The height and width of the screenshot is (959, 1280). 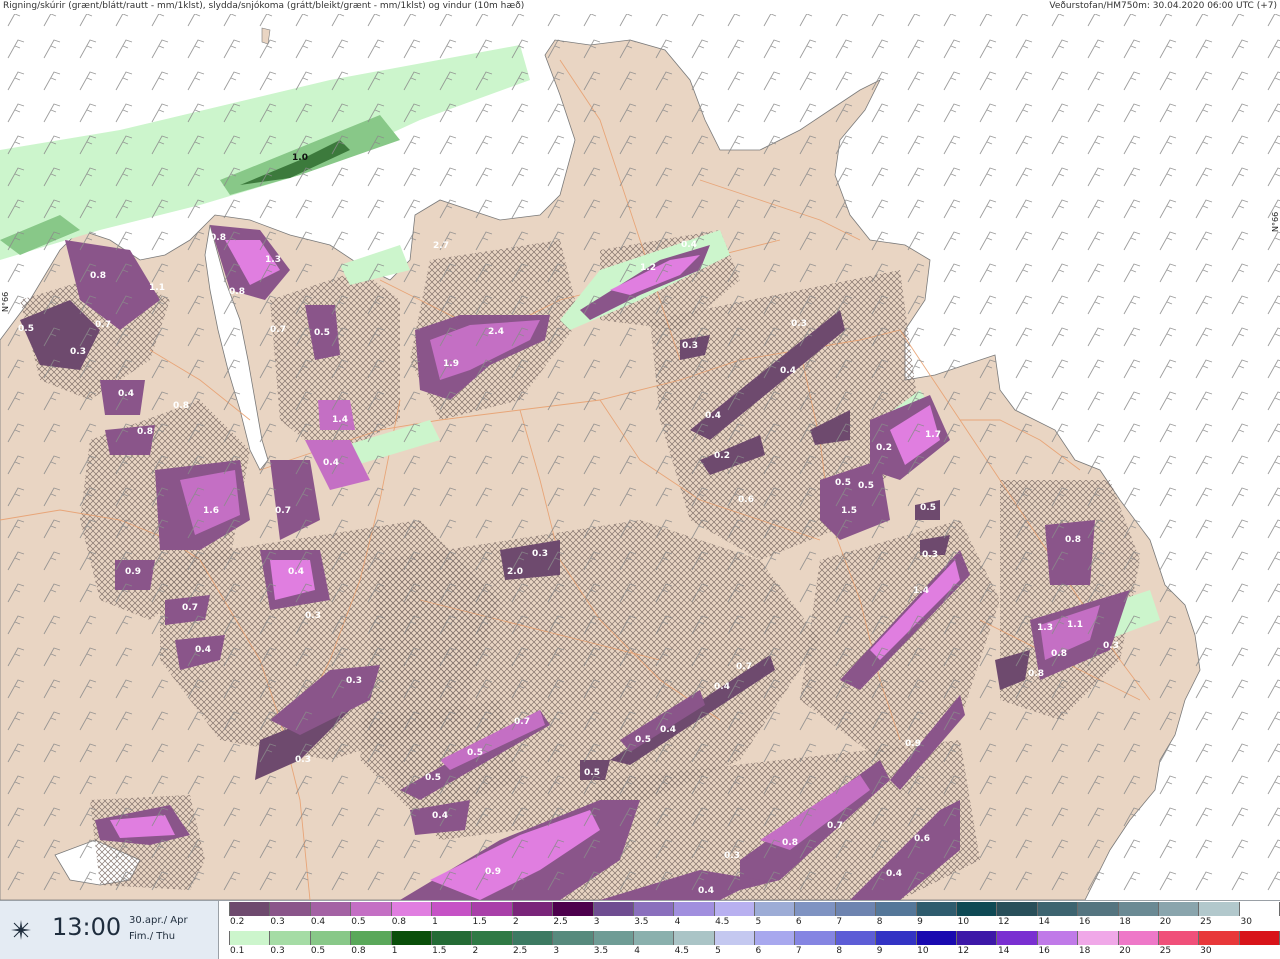 What do you see at coordinates (87, 927) in the screenshot?
I see `forecast-time: 13:00` at bounding box center [87, 927].